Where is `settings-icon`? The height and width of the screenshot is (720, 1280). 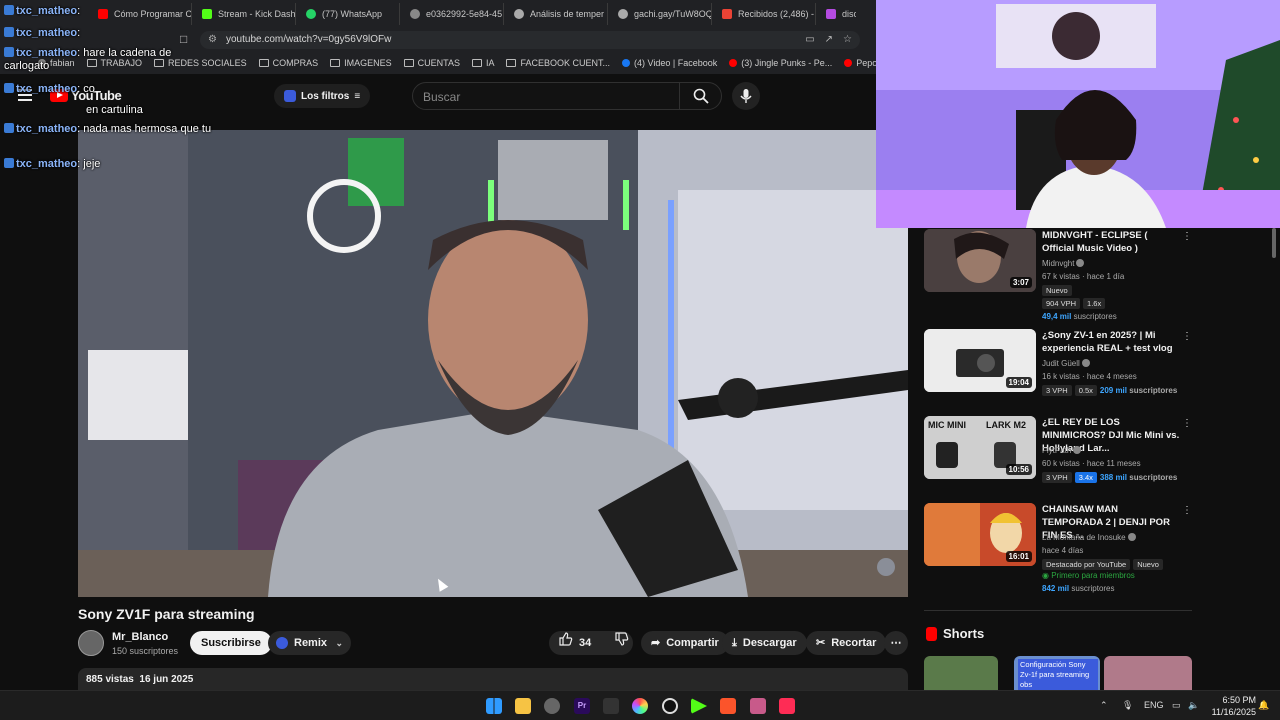
settings-icon is located at coordinates (552, 706).